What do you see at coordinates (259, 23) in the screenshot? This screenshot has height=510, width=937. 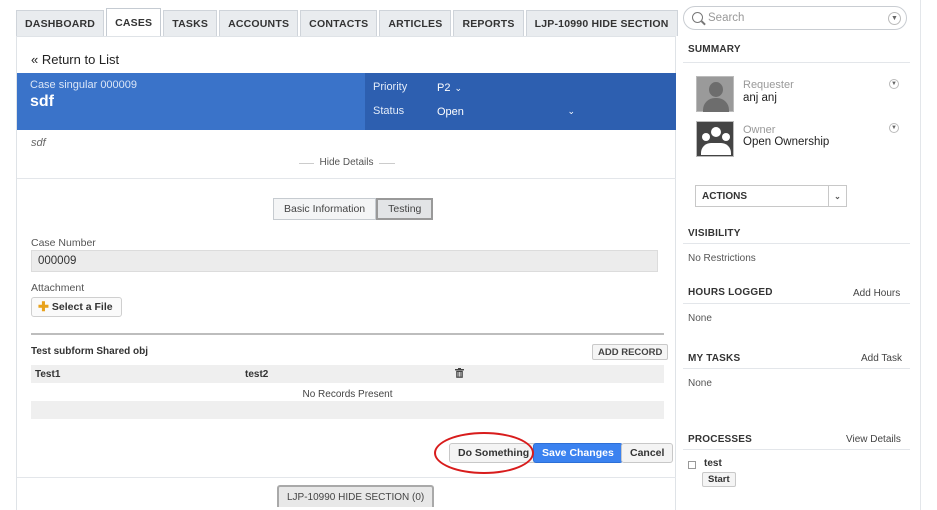 I see `tab-accounts: ACCOUNTS` at bounding box center [259, 23].